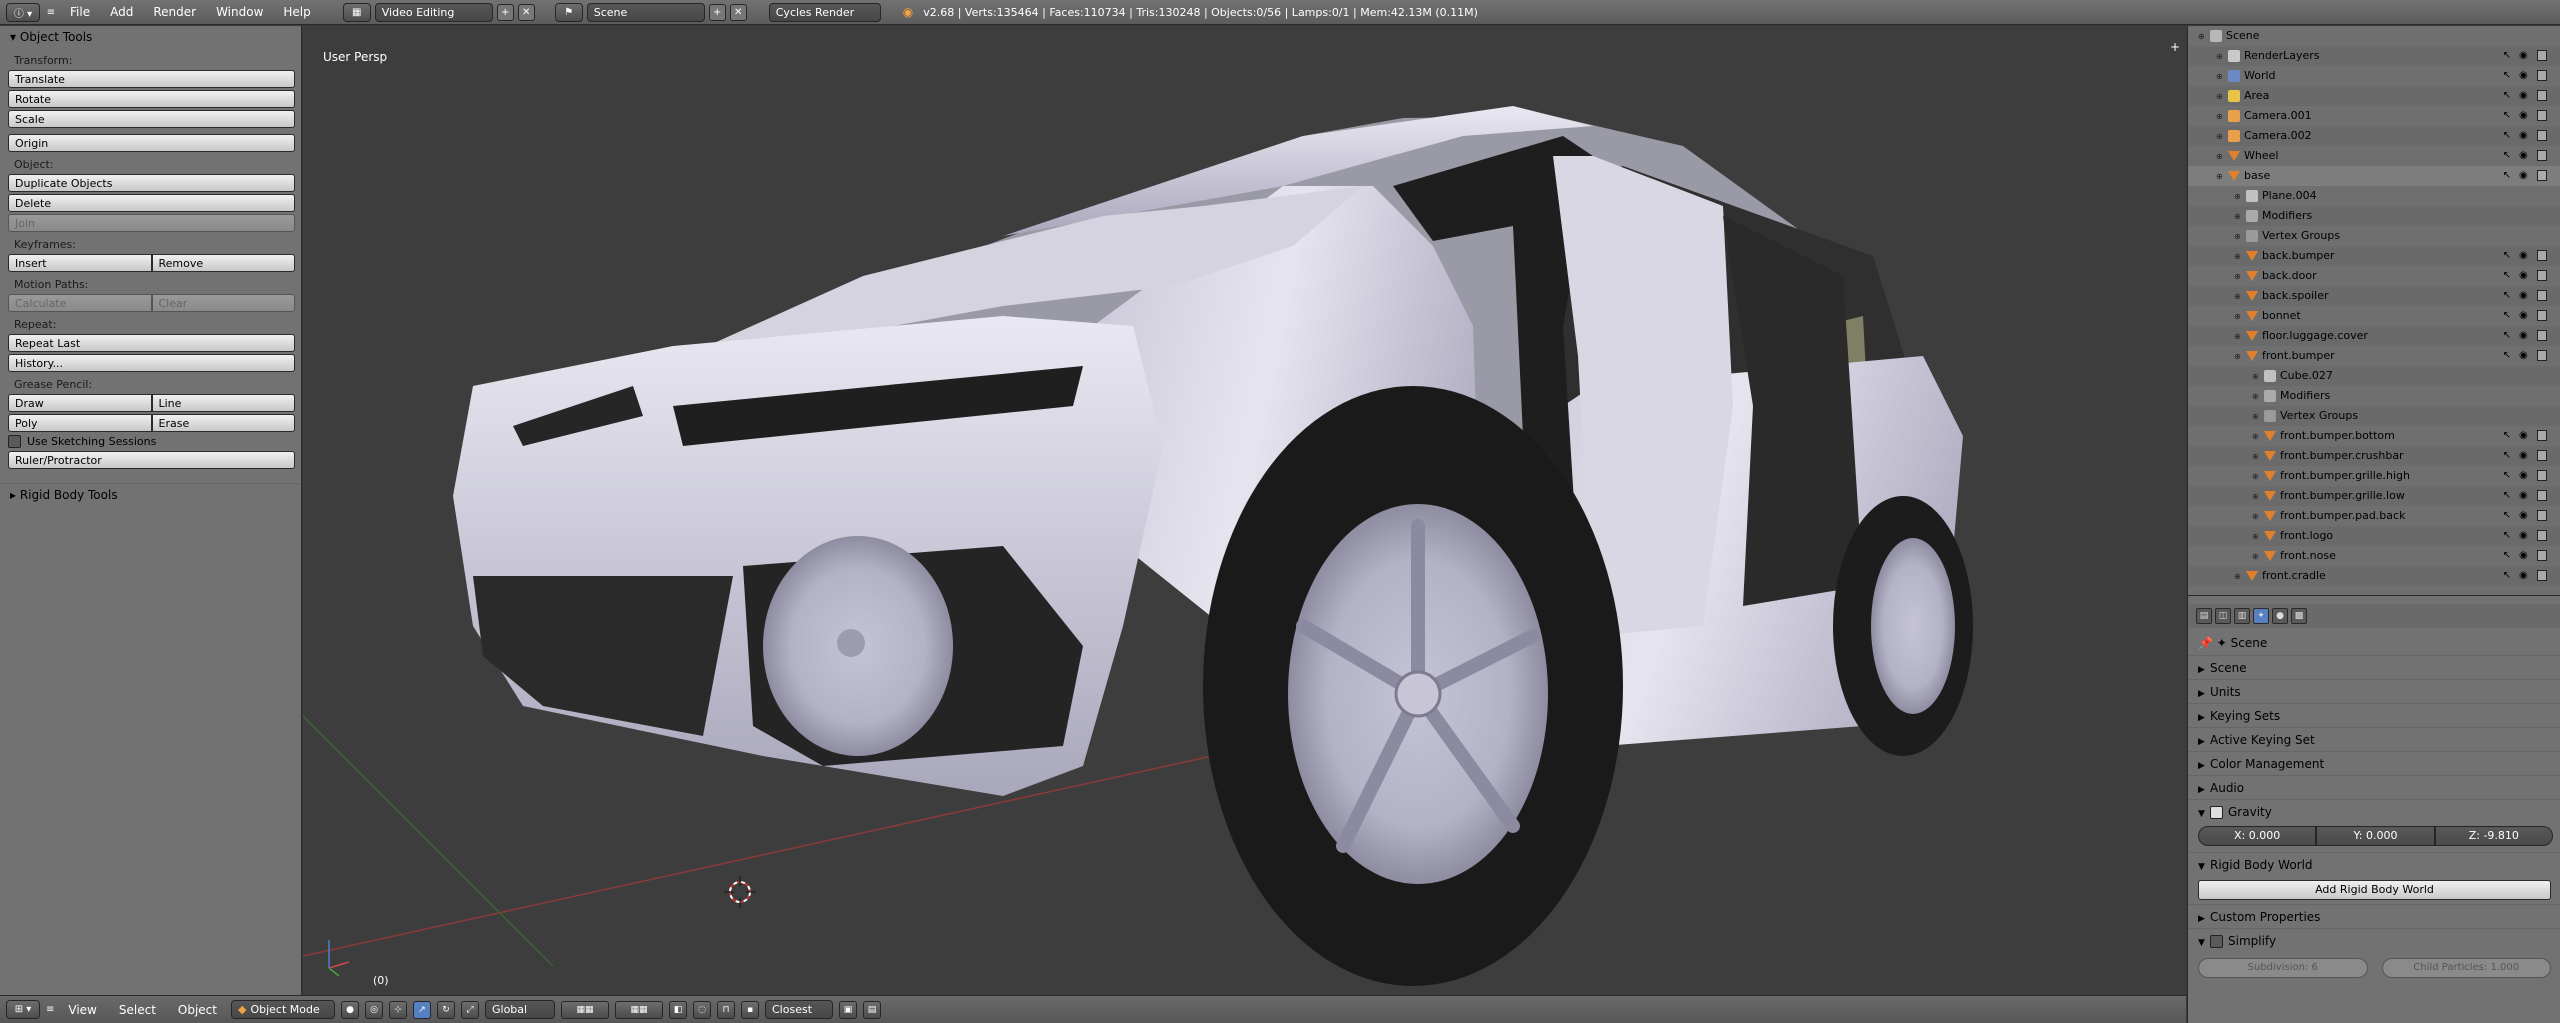  I want to click on poly-button: Poly, so click(80, 423).